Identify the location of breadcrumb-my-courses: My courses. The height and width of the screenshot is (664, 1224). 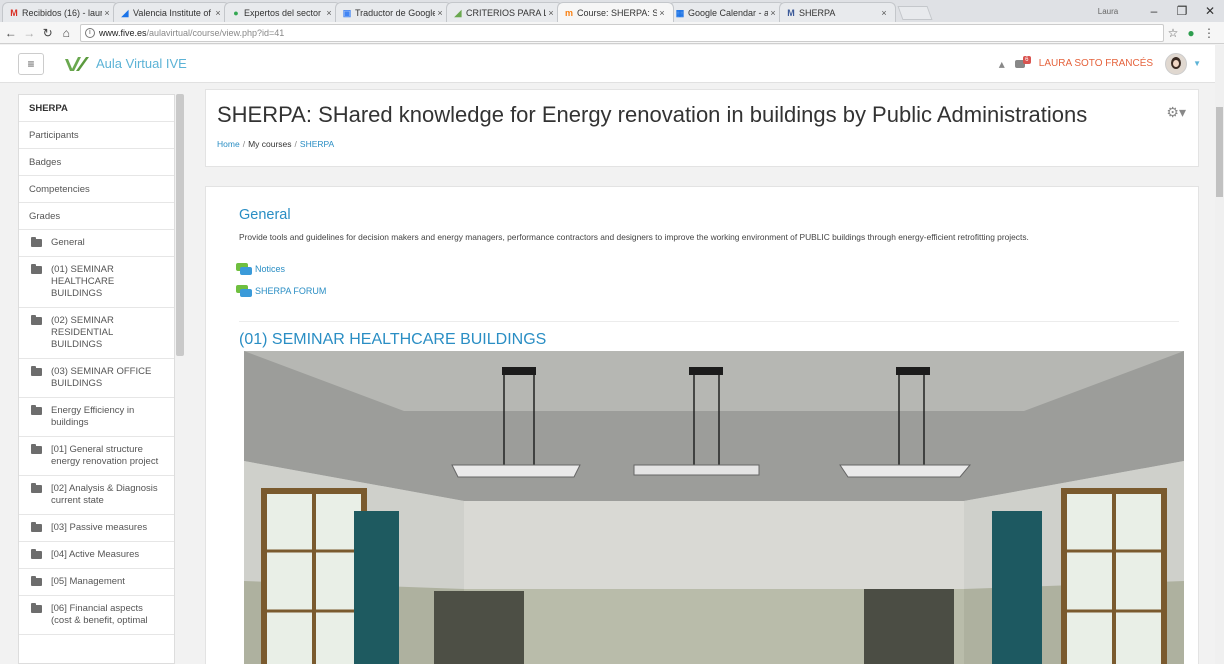
(269, 144).